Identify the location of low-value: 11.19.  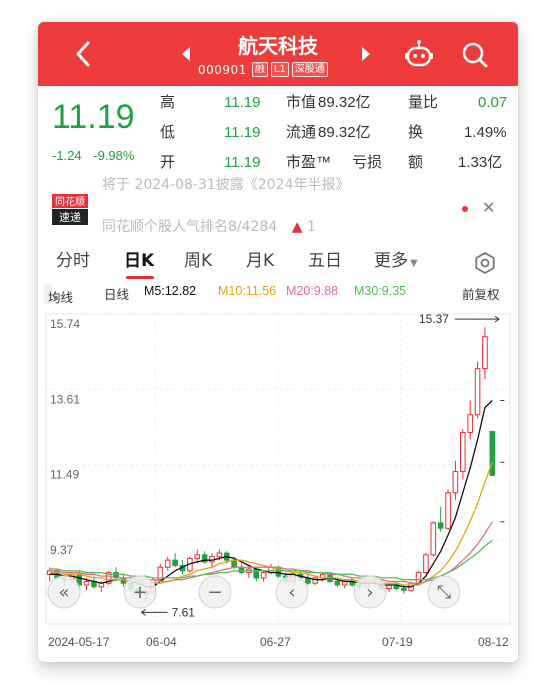
(242, 132).